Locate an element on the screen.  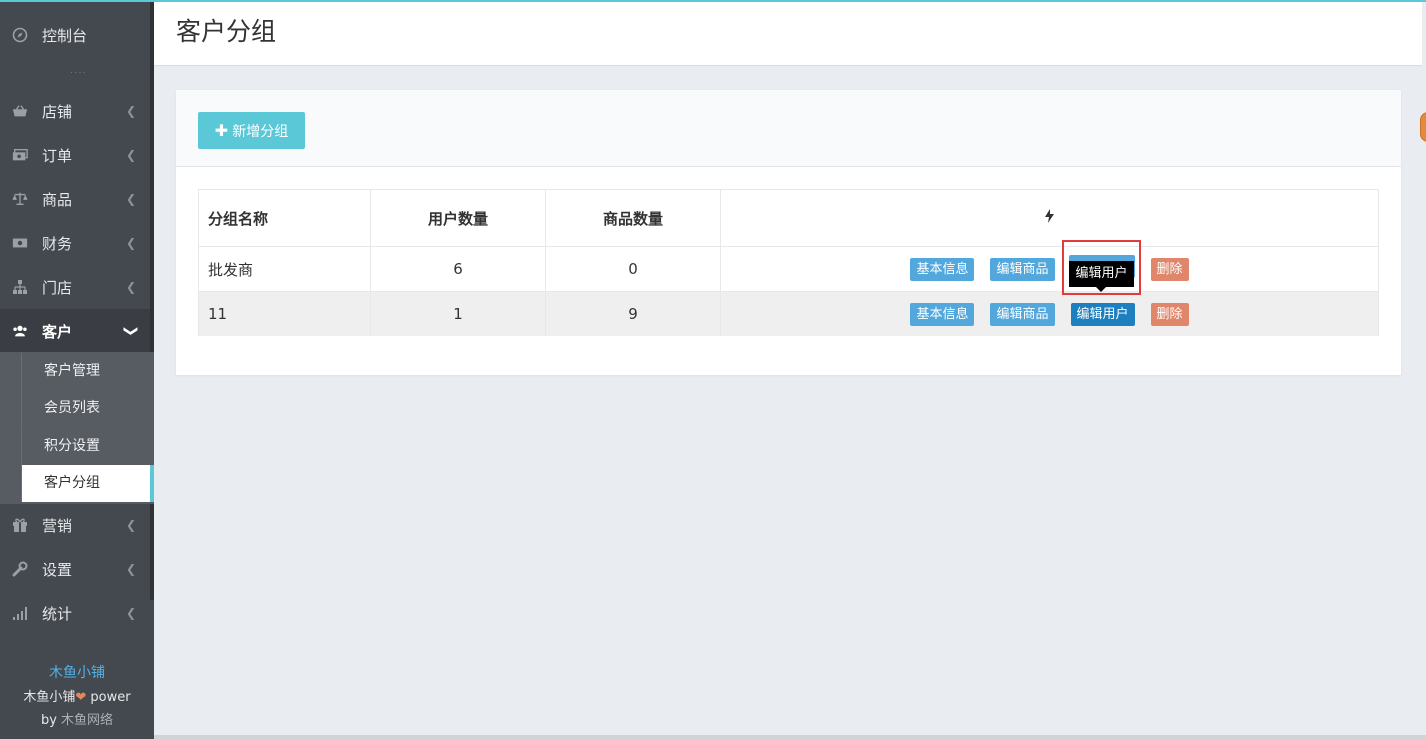
sidebar-scrollbar is located at coordinates (152, 301).